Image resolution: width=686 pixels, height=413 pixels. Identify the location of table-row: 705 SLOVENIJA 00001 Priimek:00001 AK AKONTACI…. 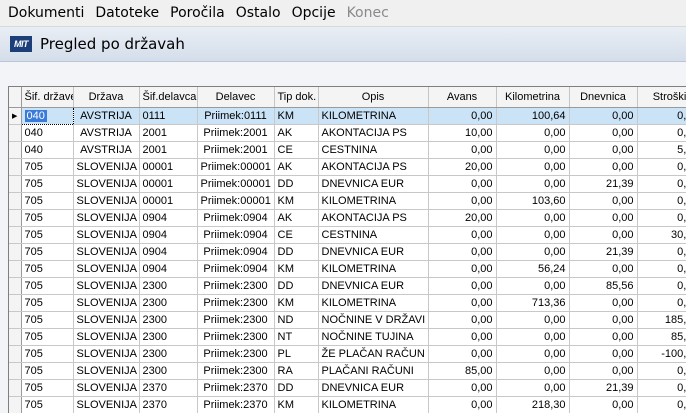
(347, 167).